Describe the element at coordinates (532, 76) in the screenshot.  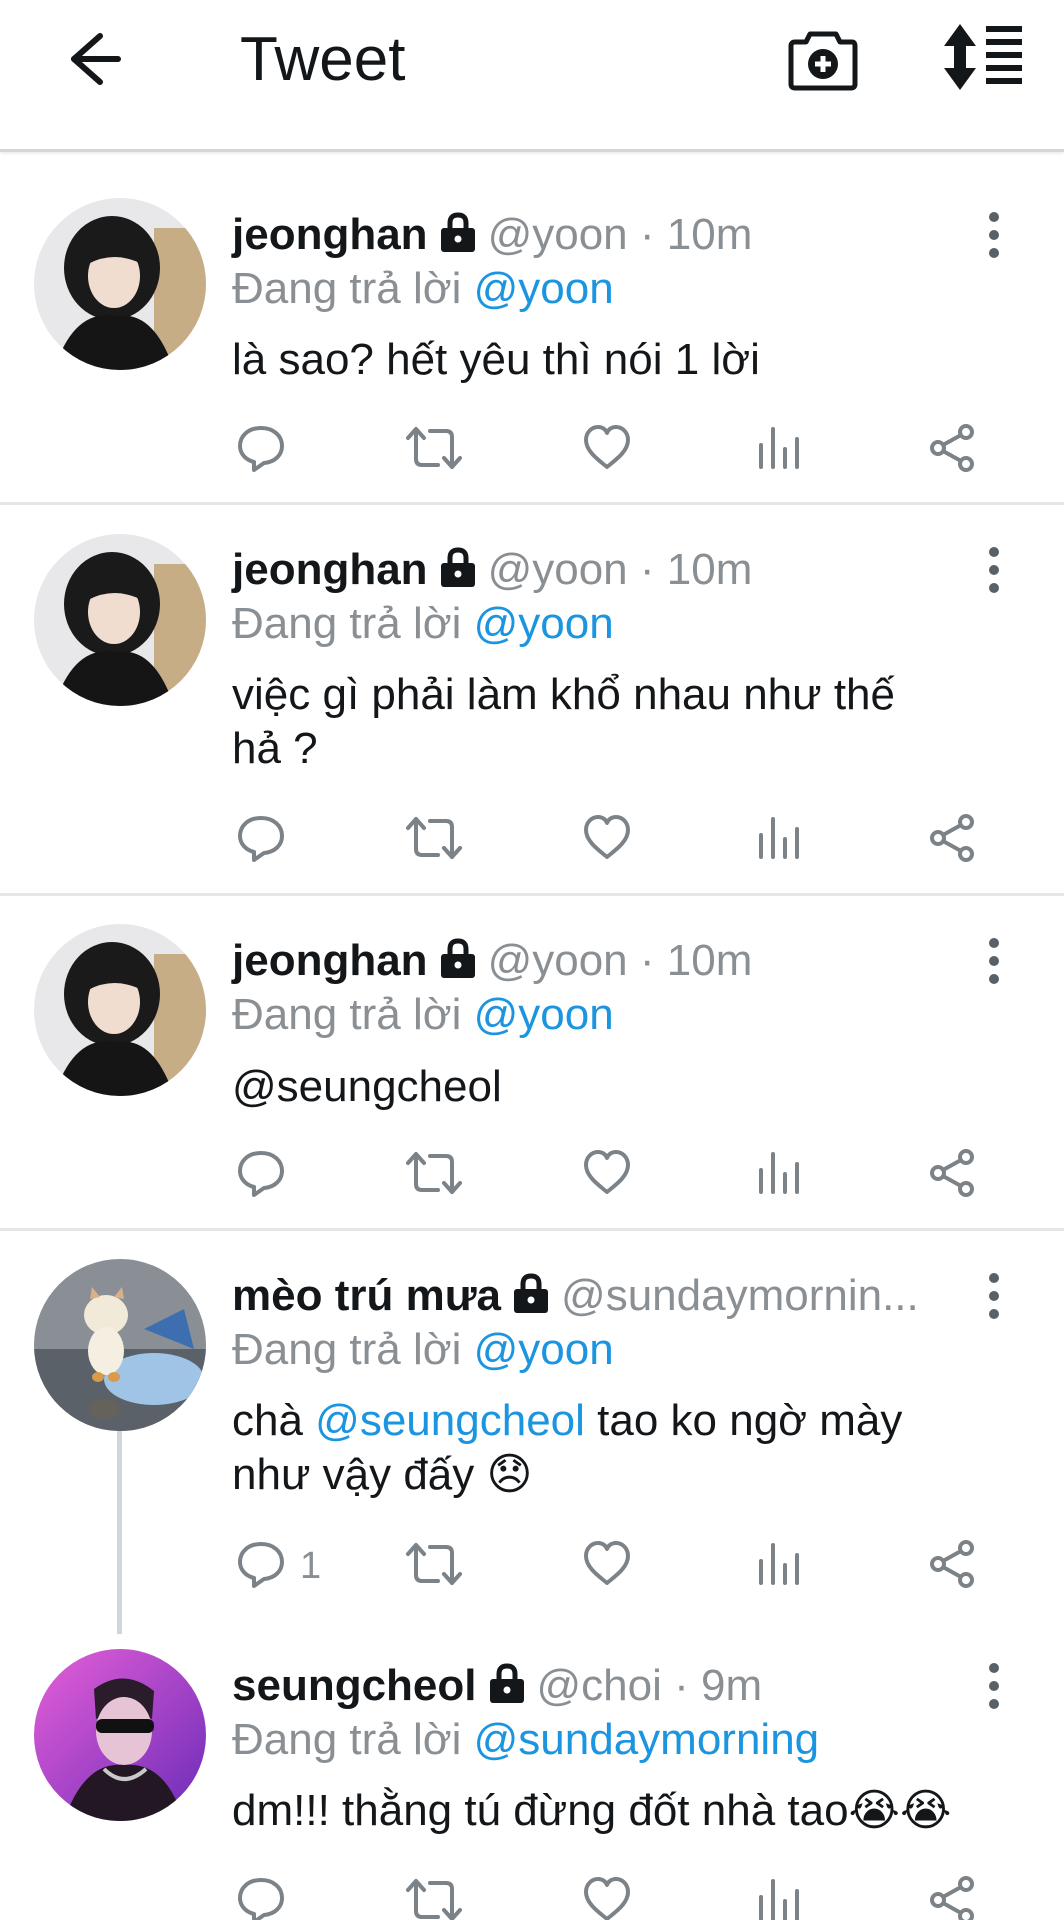
I see `top-app-bar: Tweet` at that location.